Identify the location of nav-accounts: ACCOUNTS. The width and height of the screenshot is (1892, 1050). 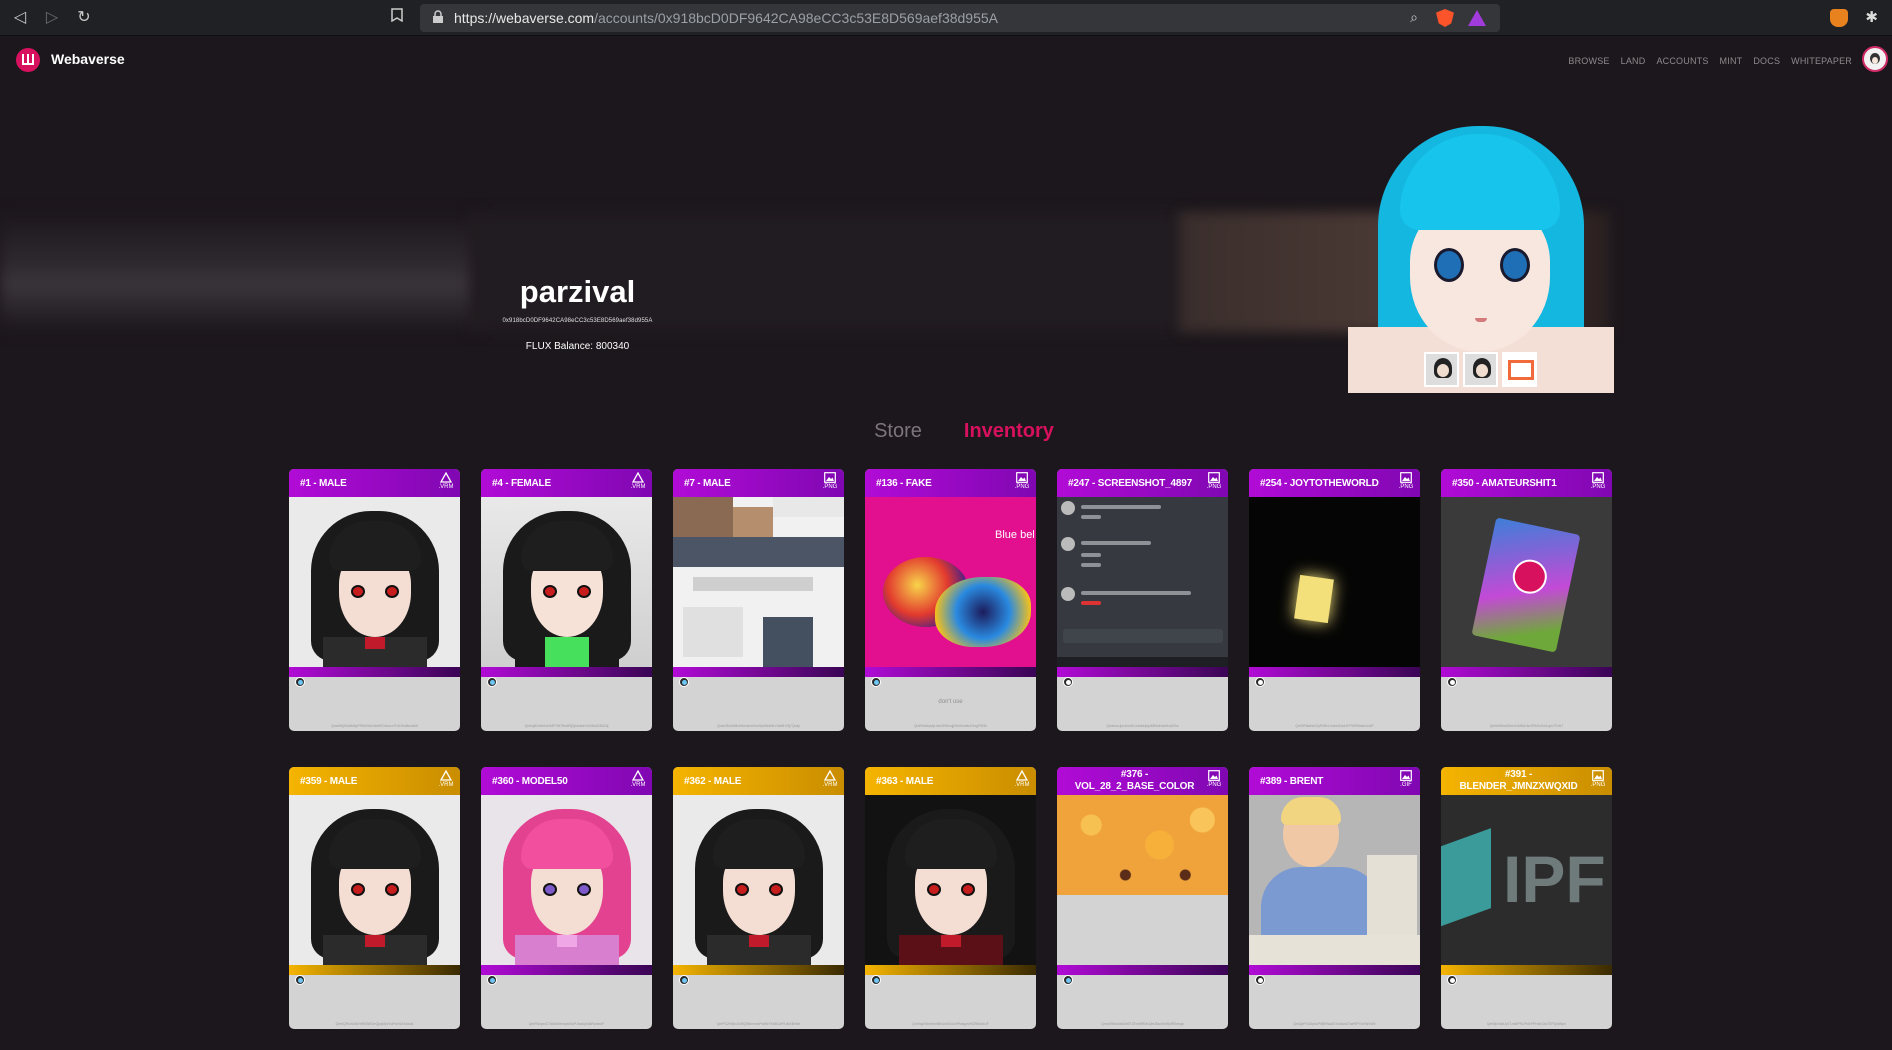
(1682, 61).